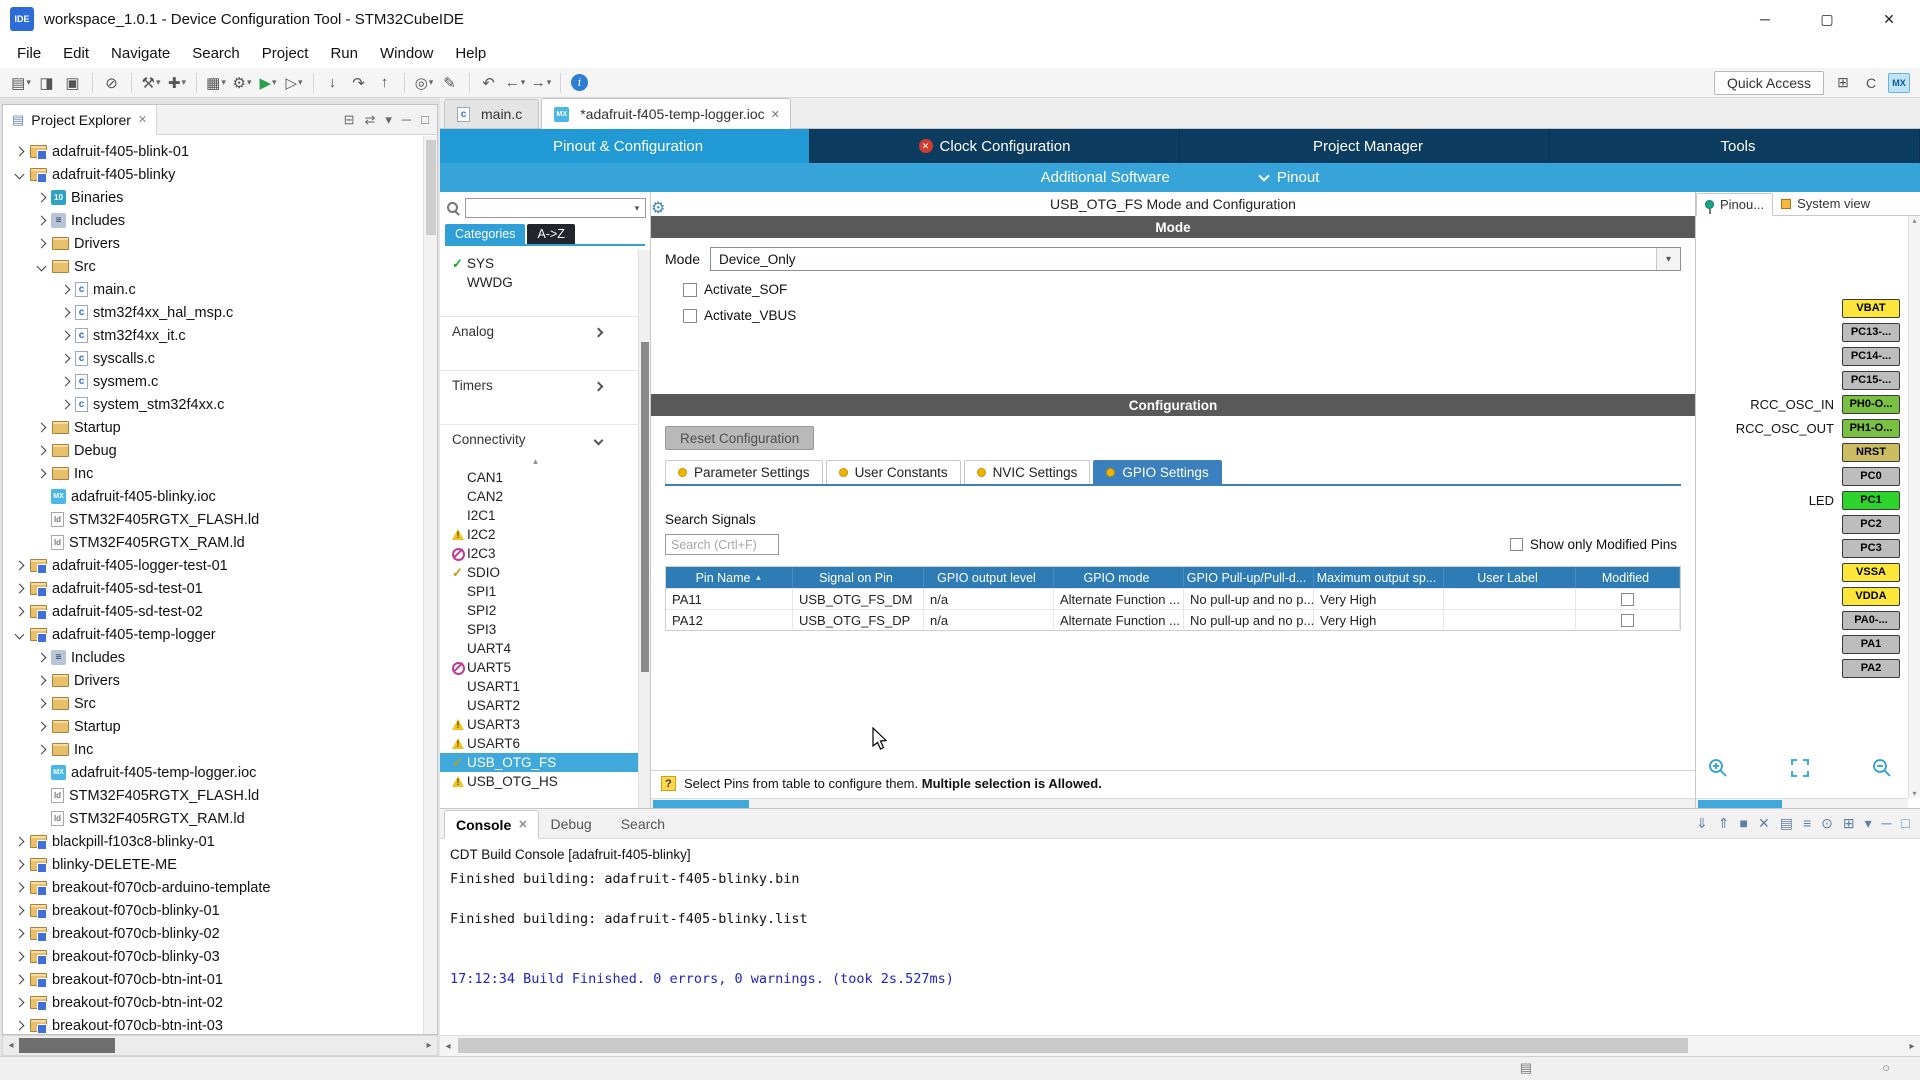 Image resolution: width=1920 pixels, height=1080 pixels. What do you see at coordinates (213, 772) in the screenshot?
I see `project-tree-item: adafruit-f405-temp-logger.ioc` at bounding box center [213, 772].